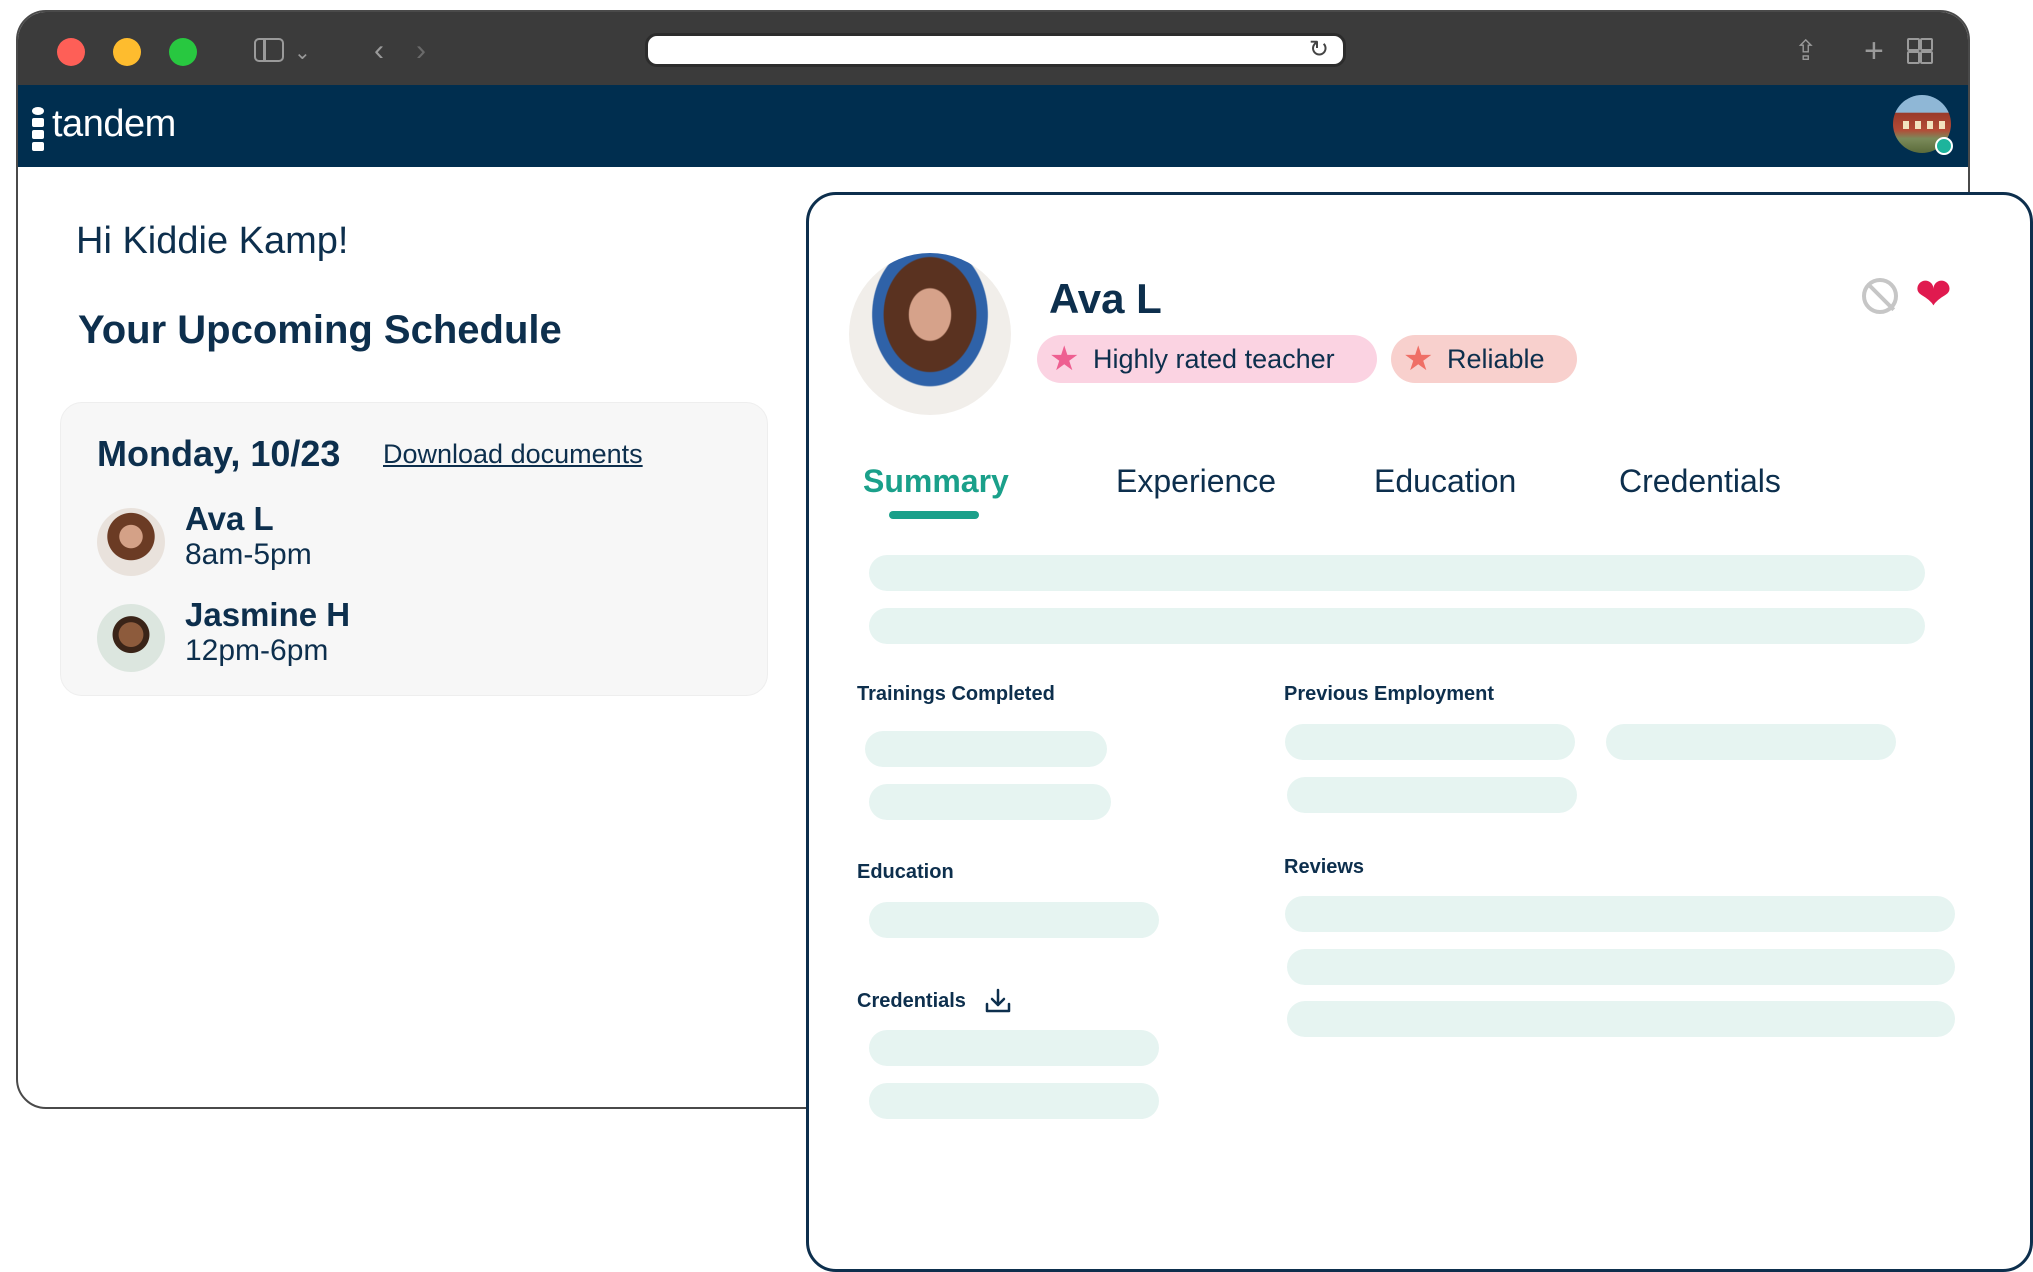 The height and width of the screenshot is (1272, 2033). Describe the element at coordinates (934, 515) in the screenshot. I see `active-tab-indicator` at that location.